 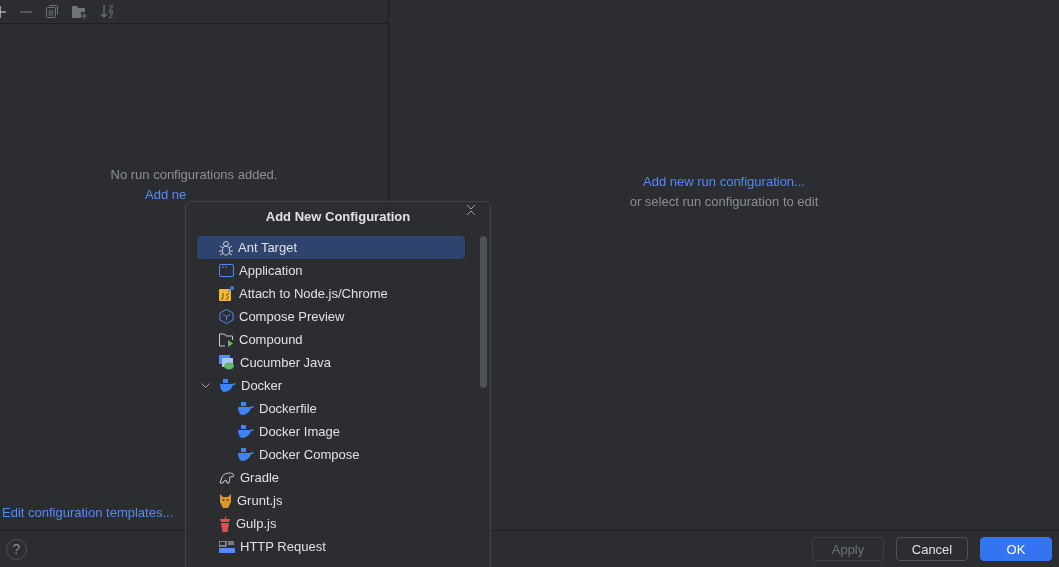 I want to click on js-file-icon, so click(x=226, y=293).